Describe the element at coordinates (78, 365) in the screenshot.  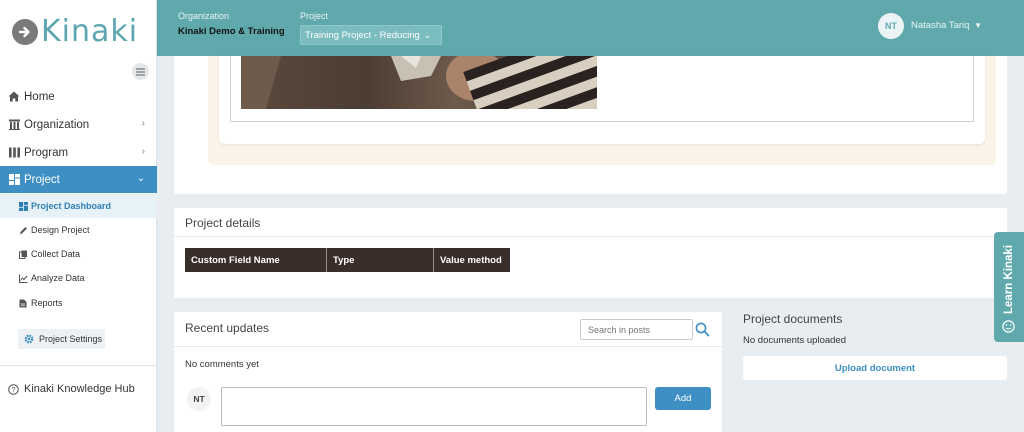
I see `sidebar-divider` at that location.